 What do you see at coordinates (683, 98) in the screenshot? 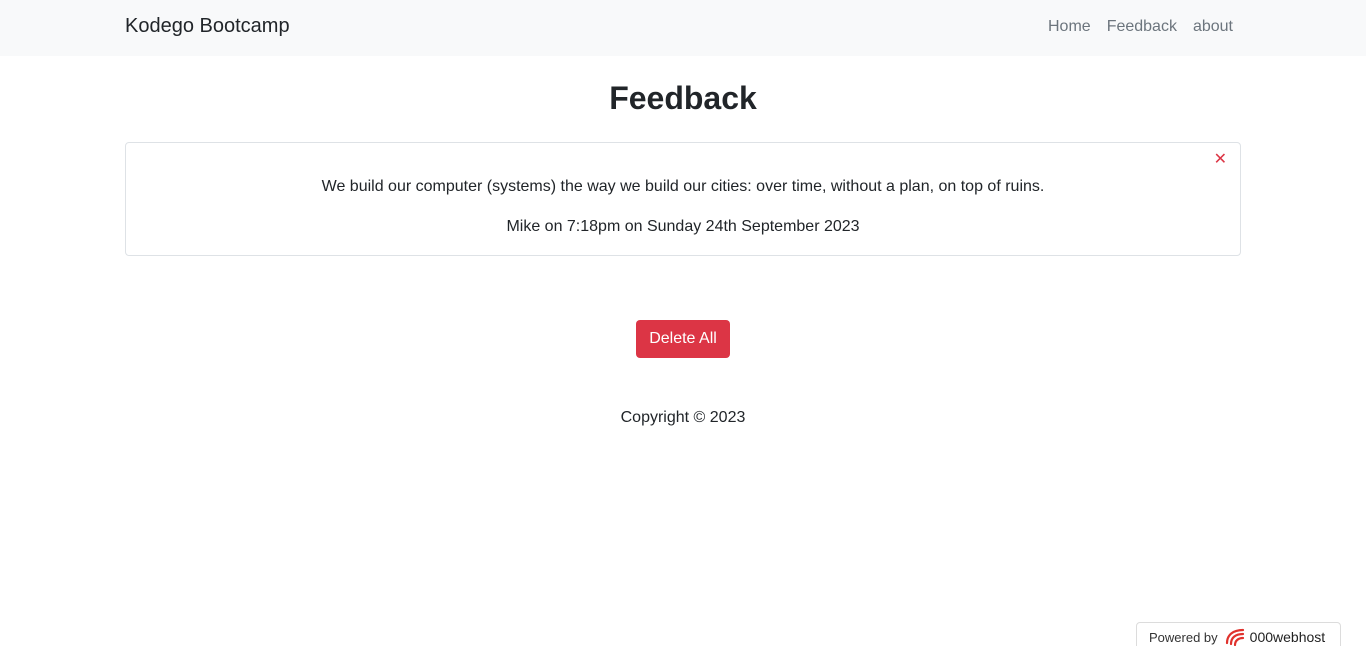
I see `page-title: Feedback` at bounding box center [683, 98].